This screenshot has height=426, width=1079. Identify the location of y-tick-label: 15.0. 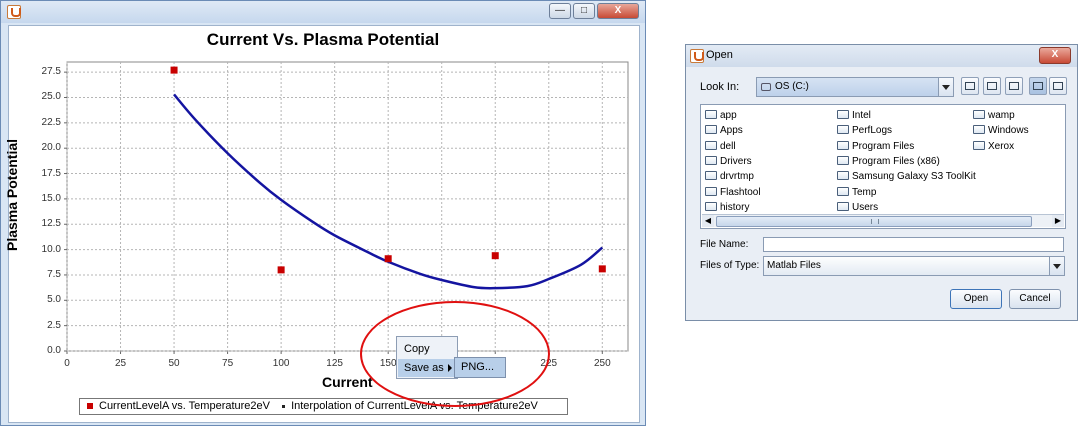
(51, 198).